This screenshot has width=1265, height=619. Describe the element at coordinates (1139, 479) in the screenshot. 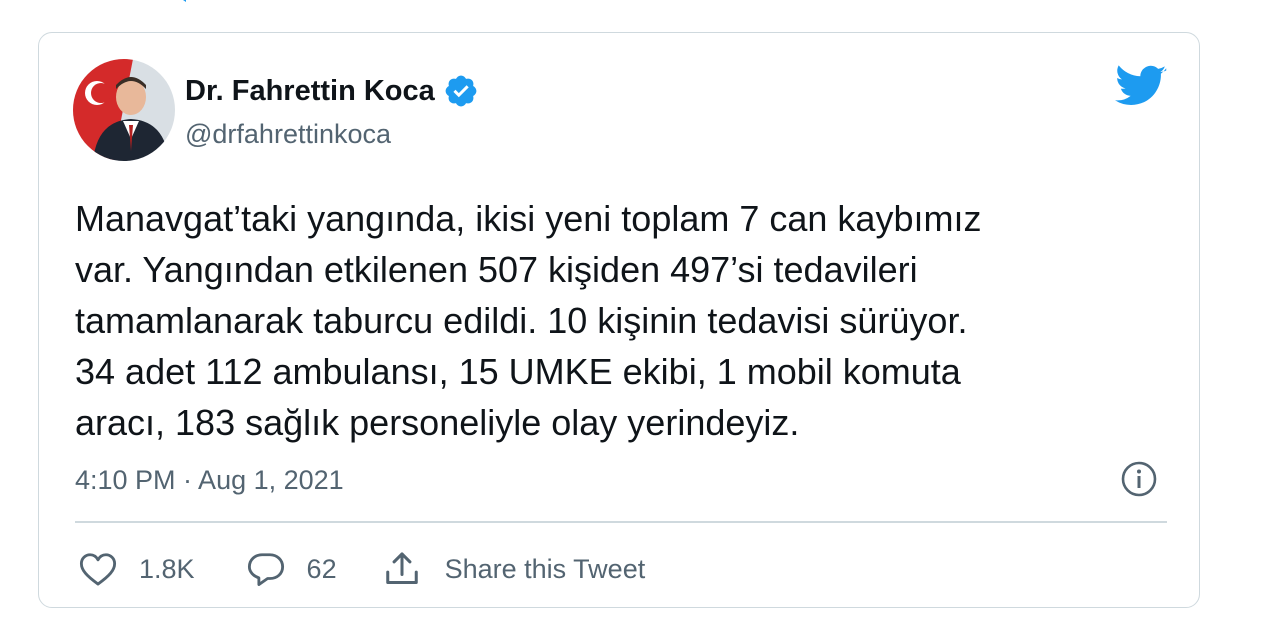

I see `info-icon` at that location.